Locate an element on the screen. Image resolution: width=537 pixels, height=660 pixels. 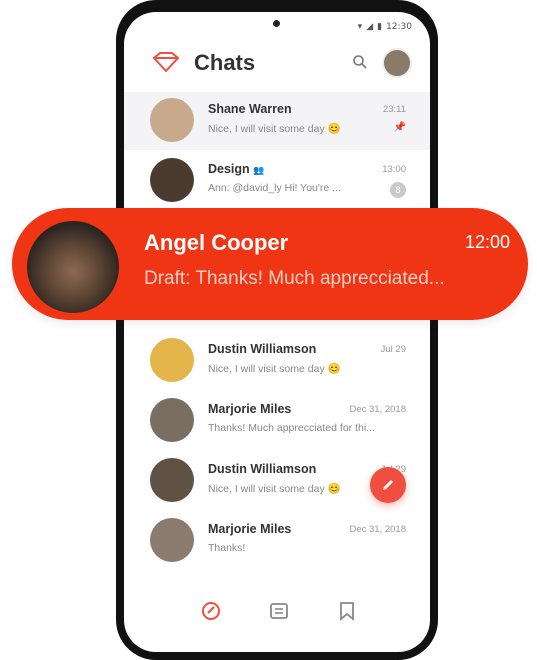
chat-message: Thanks! is located at coordinates (227, 548).